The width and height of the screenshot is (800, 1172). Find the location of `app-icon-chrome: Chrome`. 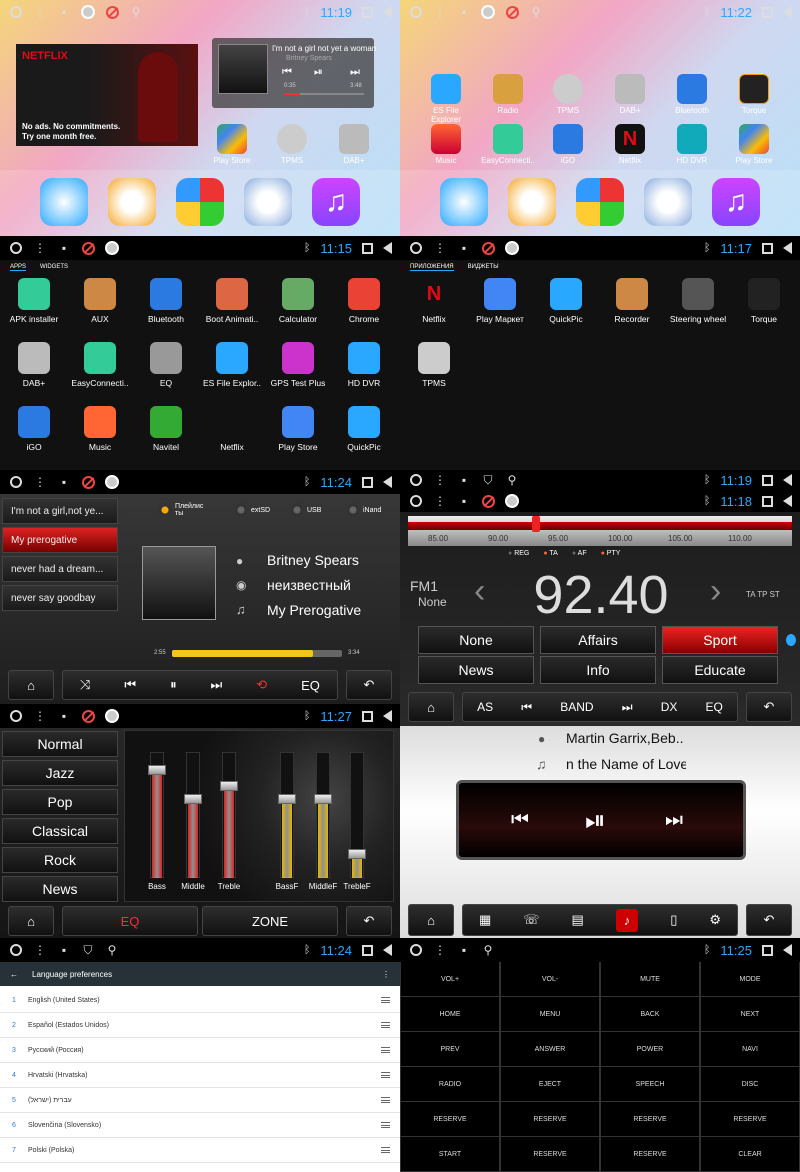

app-icon-chrome: Chrome is located at coordinates (364, 301).